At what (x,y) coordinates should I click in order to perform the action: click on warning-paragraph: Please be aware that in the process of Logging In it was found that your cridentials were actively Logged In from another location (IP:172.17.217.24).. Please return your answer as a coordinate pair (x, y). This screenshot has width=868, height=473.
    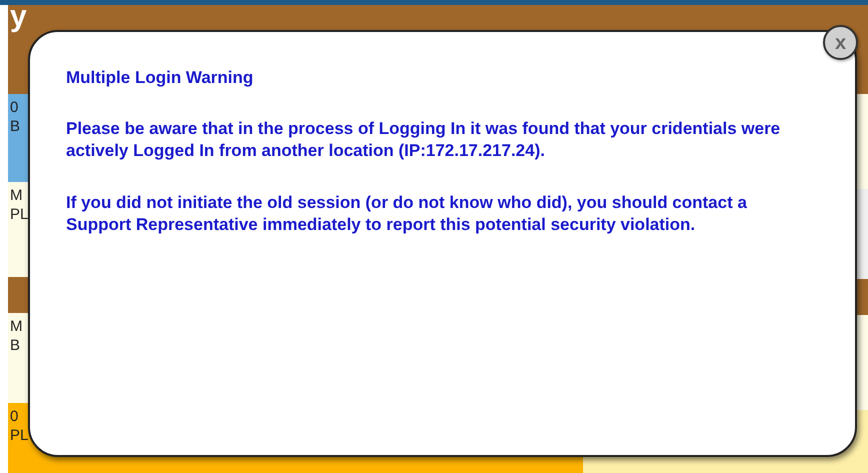
    Looking at the image, I should click on (424, 140).